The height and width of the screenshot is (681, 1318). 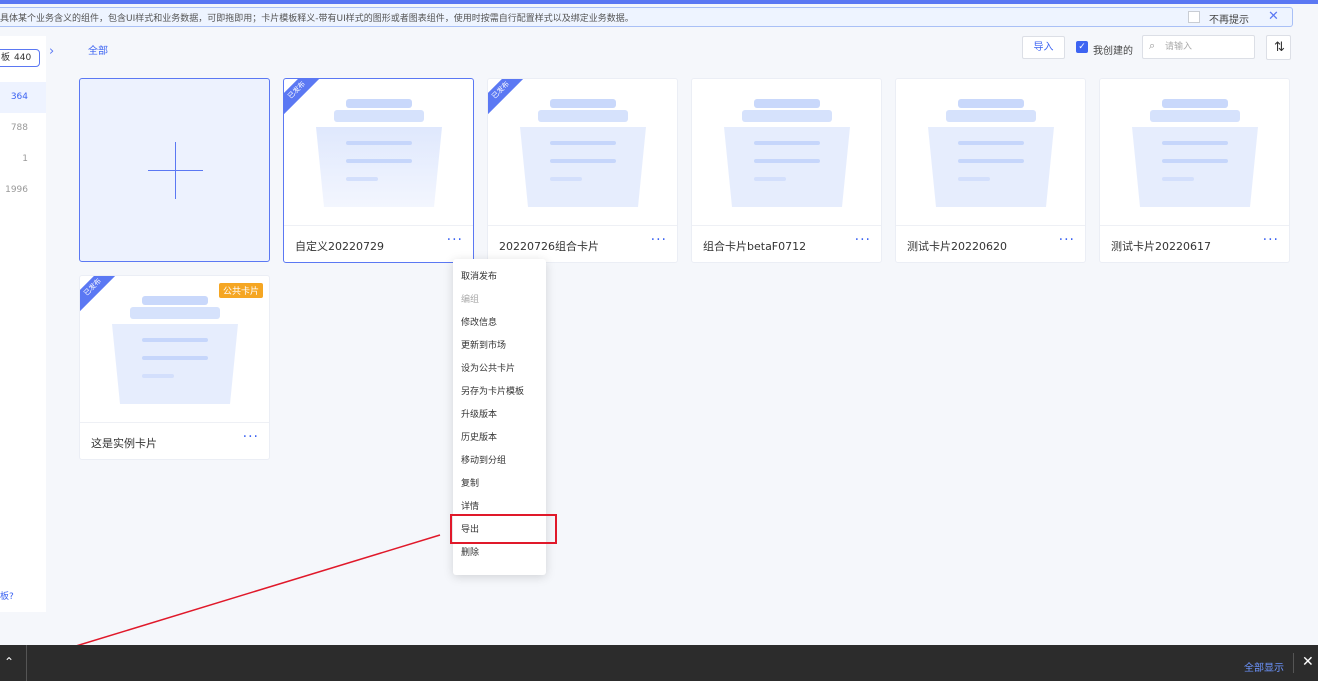 I want to click on mine-checkbox: ✓, so click(x=1082, y=47).